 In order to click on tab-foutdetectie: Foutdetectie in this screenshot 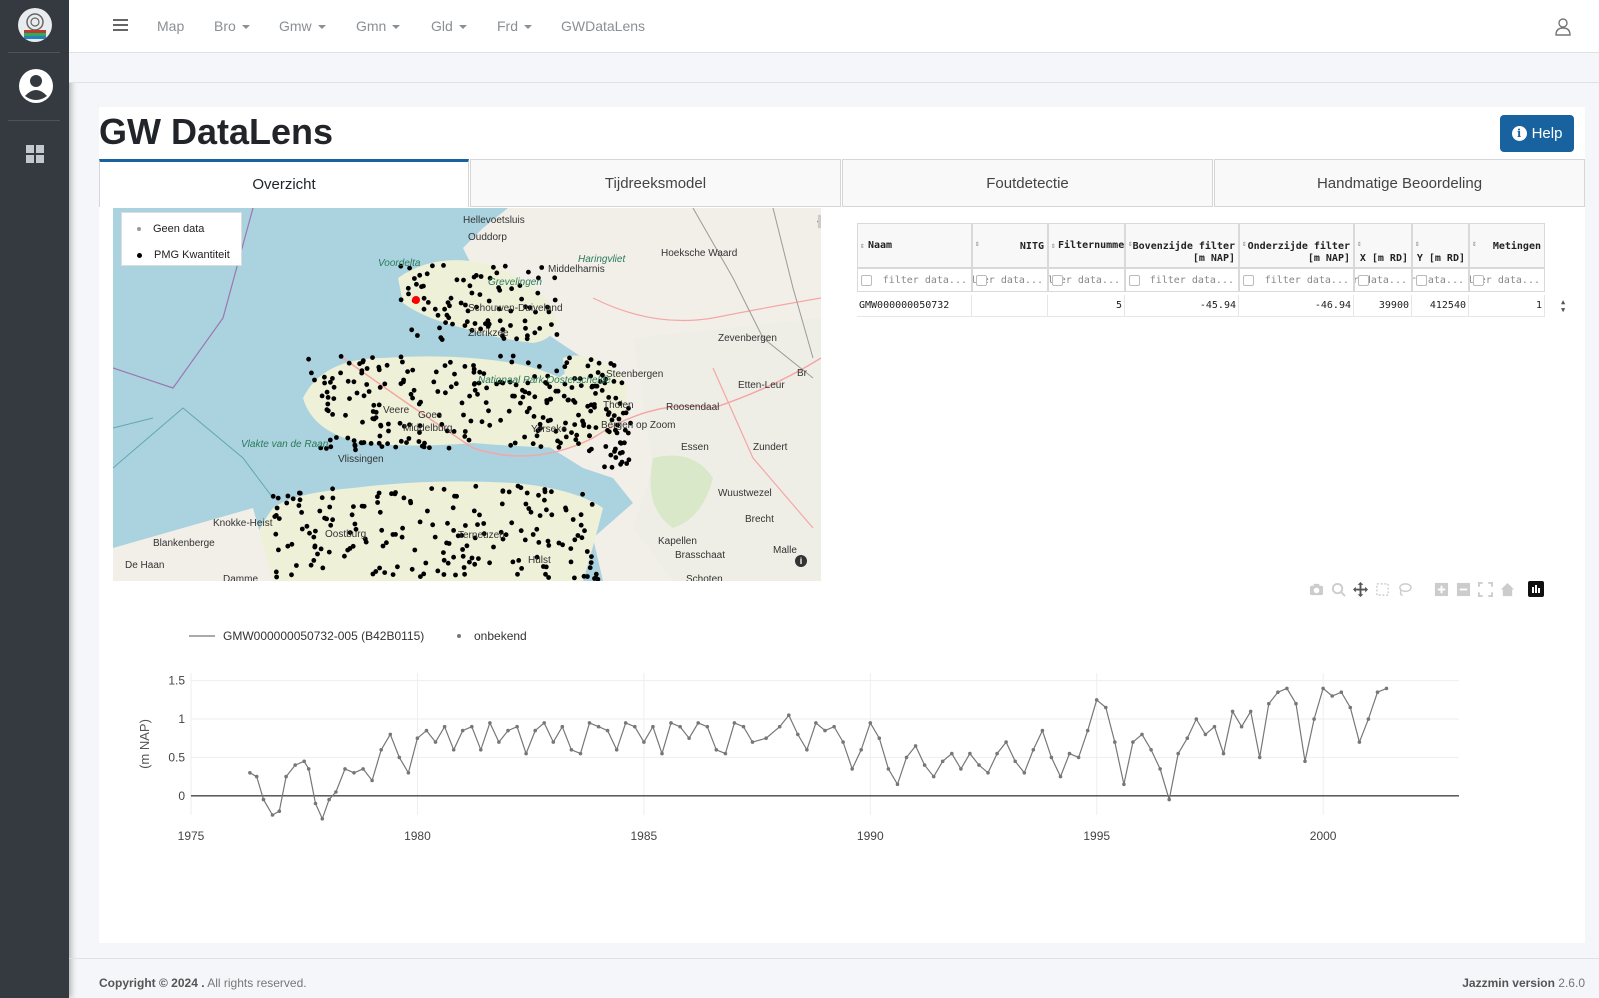, I will do `click(1027, 183)`.